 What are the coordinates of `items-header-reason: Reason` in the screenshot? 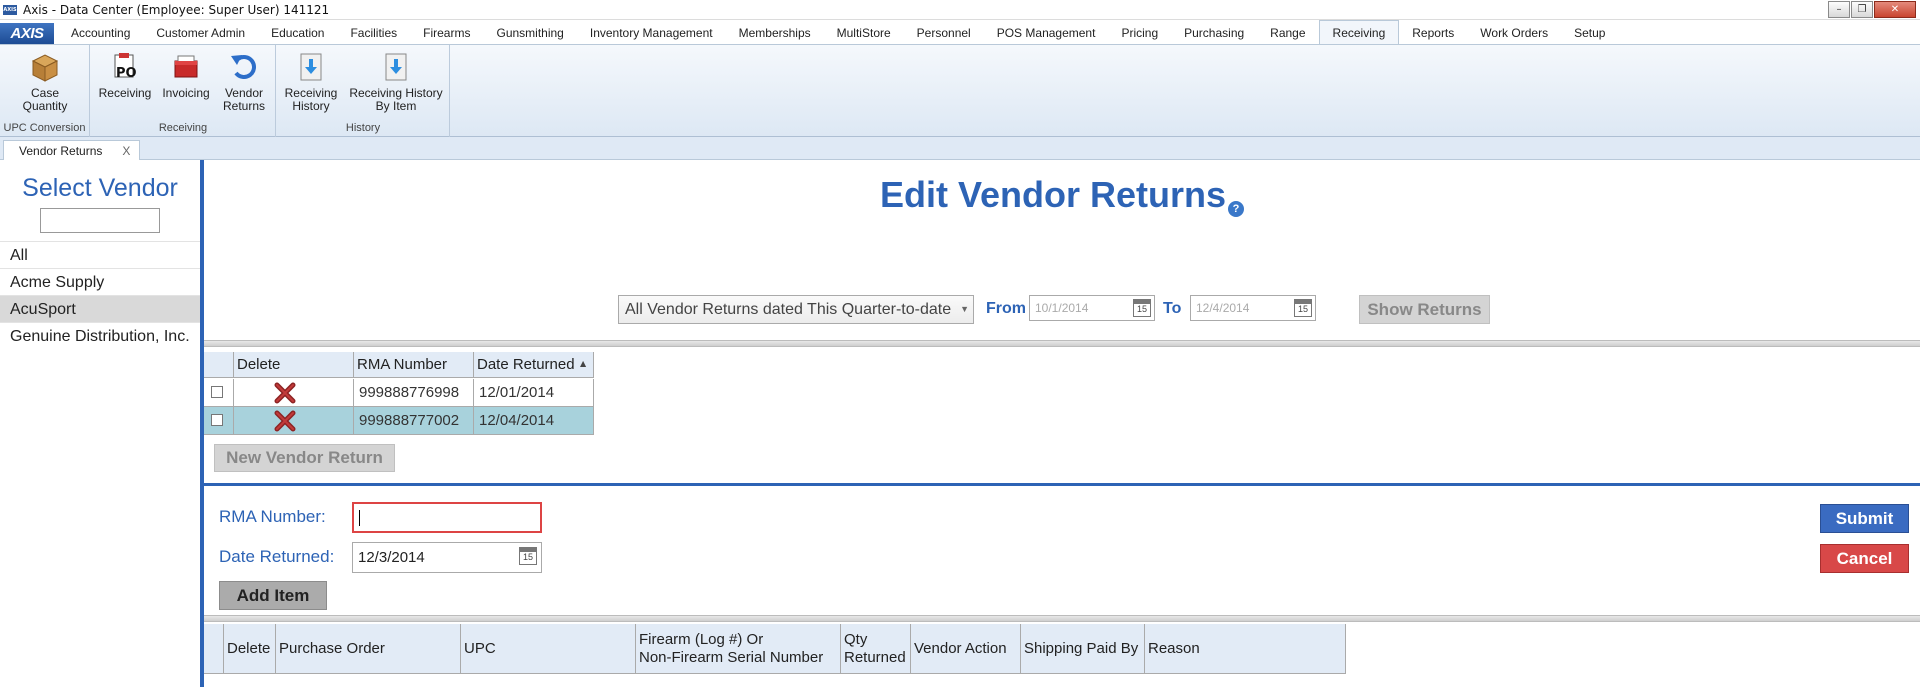 It's located at (1245, 649).